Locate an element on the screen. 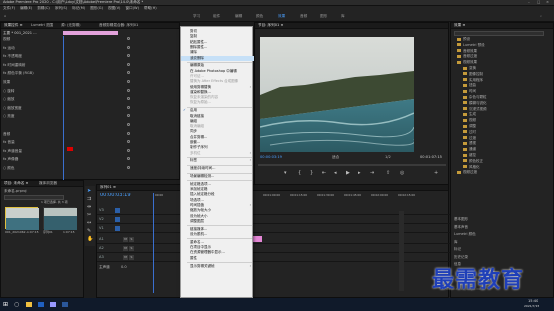  workspace-graphics: 图形 is located at coordinates (323, 16).